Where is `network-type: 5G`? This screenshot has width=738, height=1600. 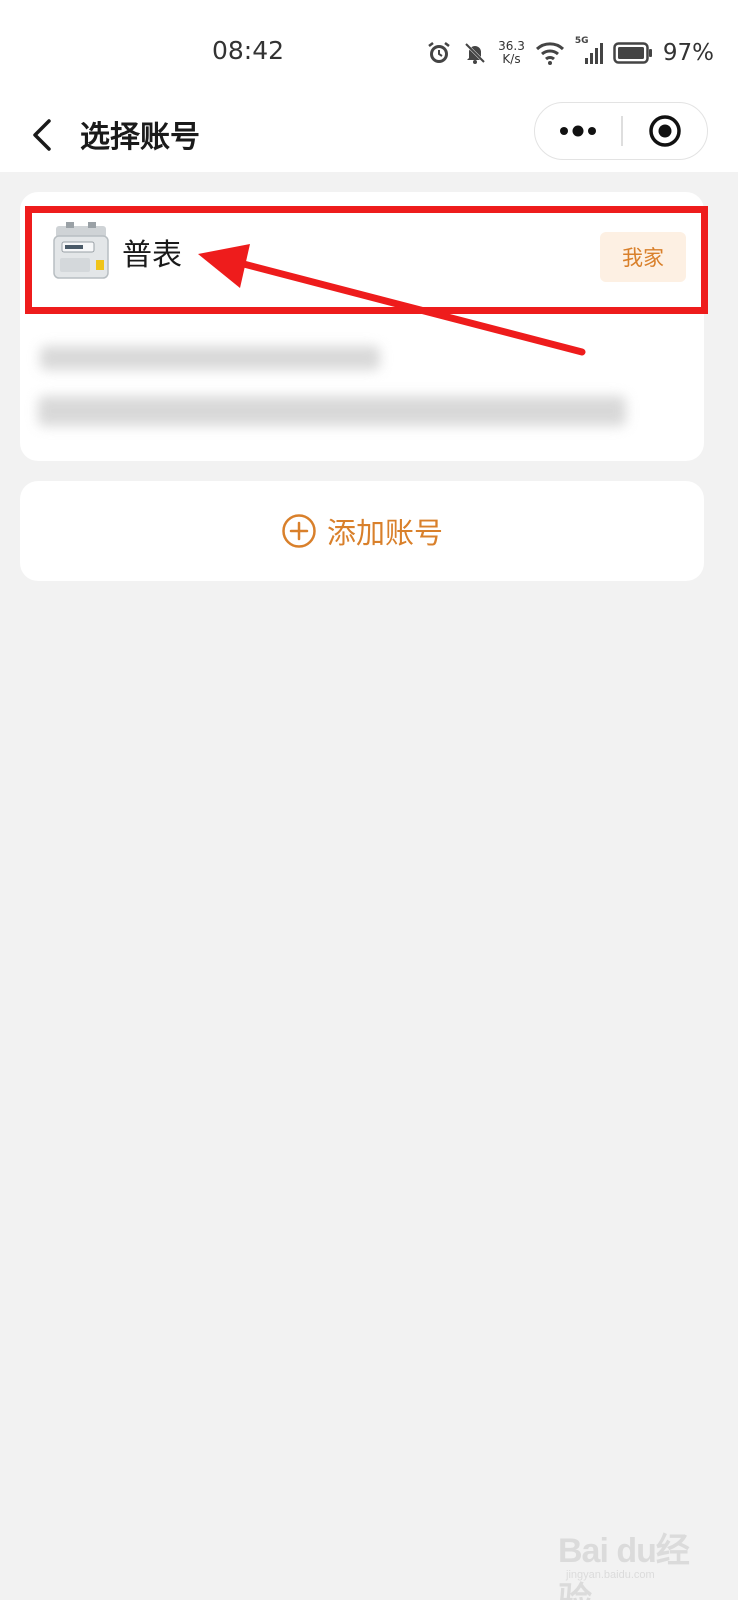
network-type: 5G is located at coordinates (581, 41).